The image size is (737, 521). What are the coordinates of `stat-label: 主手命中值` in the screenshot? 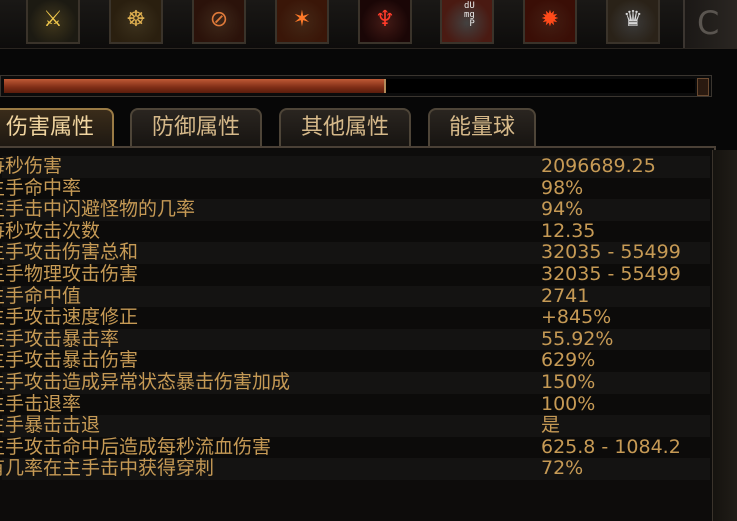 It's located at (41, 295).